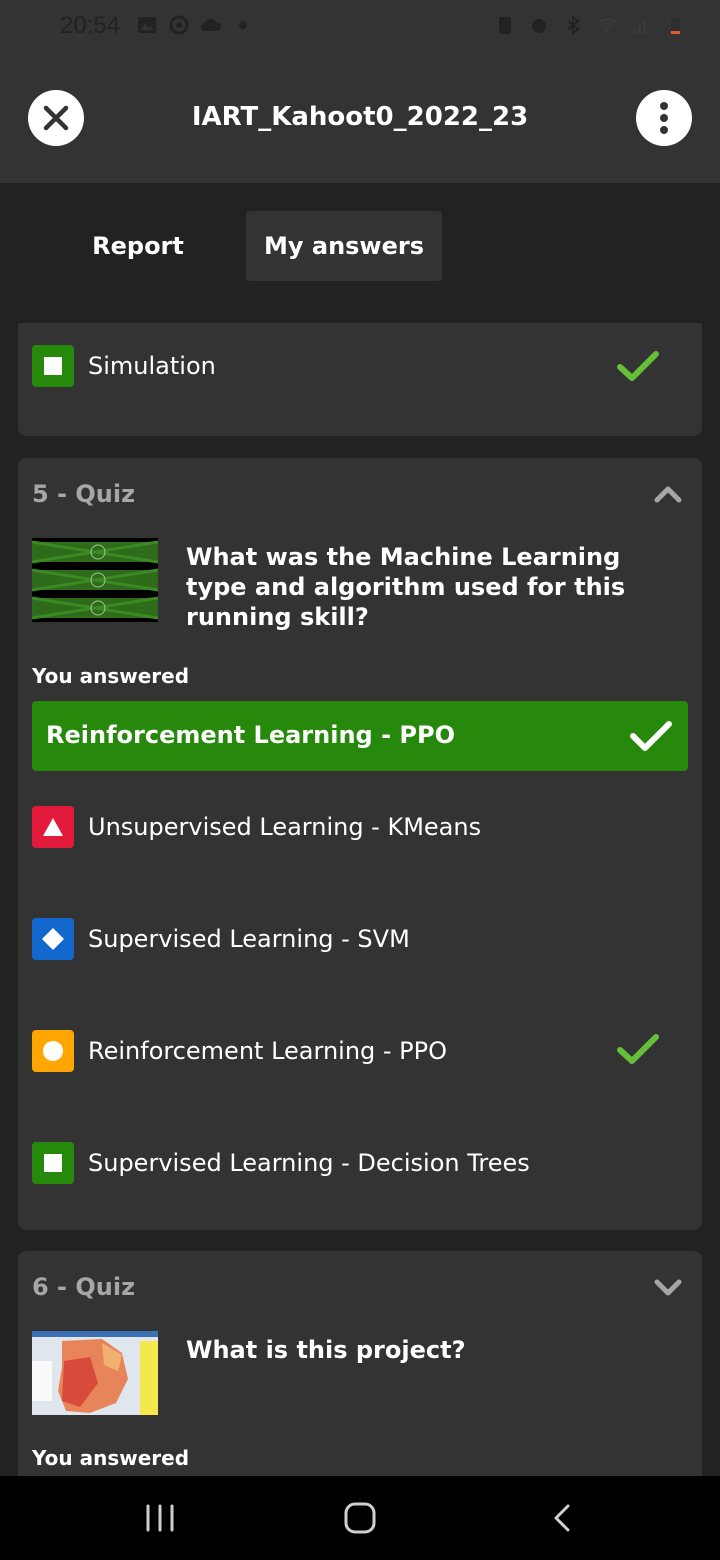 The image size is (720, 1560). Describe the element at coordinates (505, 25) in the screenshot. I see `battery-saver-icon` at that location.